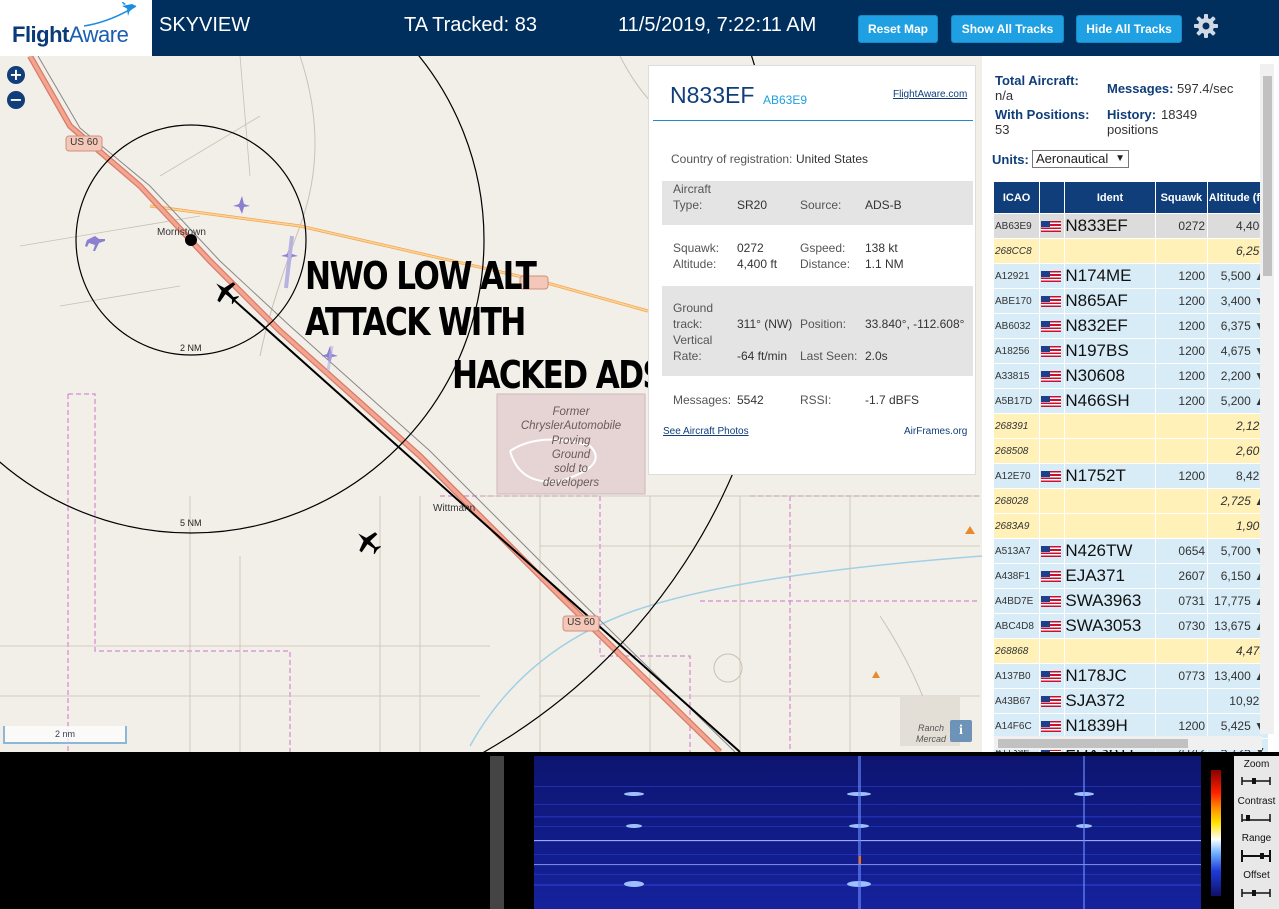 Image resolution: width=1279 pixels, height=909 pixels. Describe the element at coordinates (1016, 651) in the screenshot. I see `icao-cell: 268868` at that location.